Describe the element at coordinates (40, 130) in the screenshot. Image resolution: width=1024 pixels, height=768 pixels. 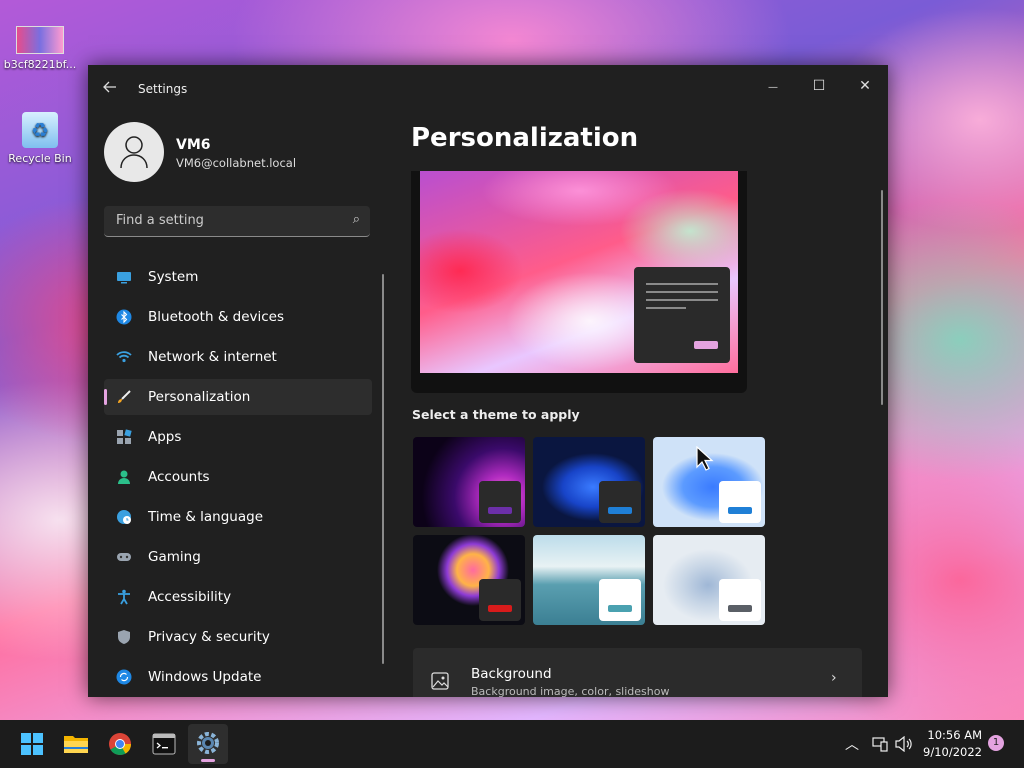
I see `recycle-bin-icon: ♻` at that location.